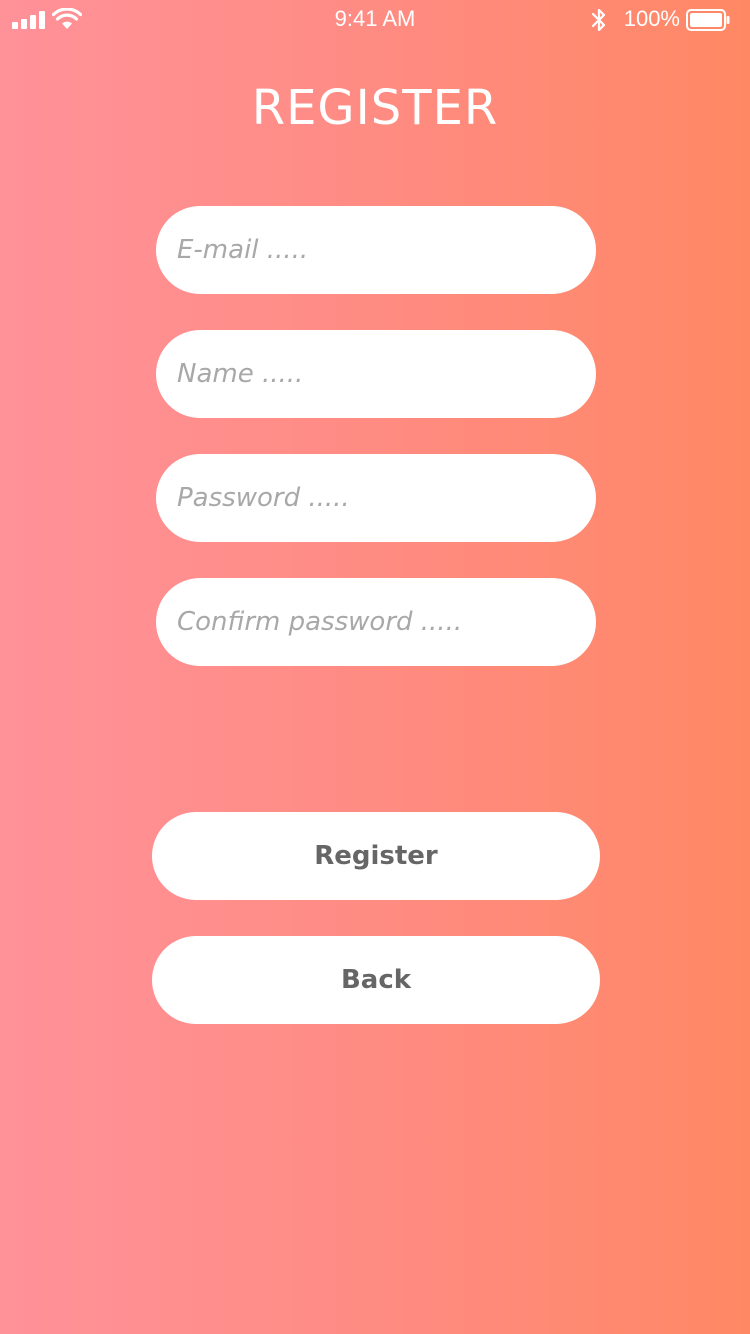 The height and width of the screenshot is (1334, 750). What do you see at coordinates (376, 856) in the screenshot?
I see `register-button: Register` at bounding box center [376, 856].